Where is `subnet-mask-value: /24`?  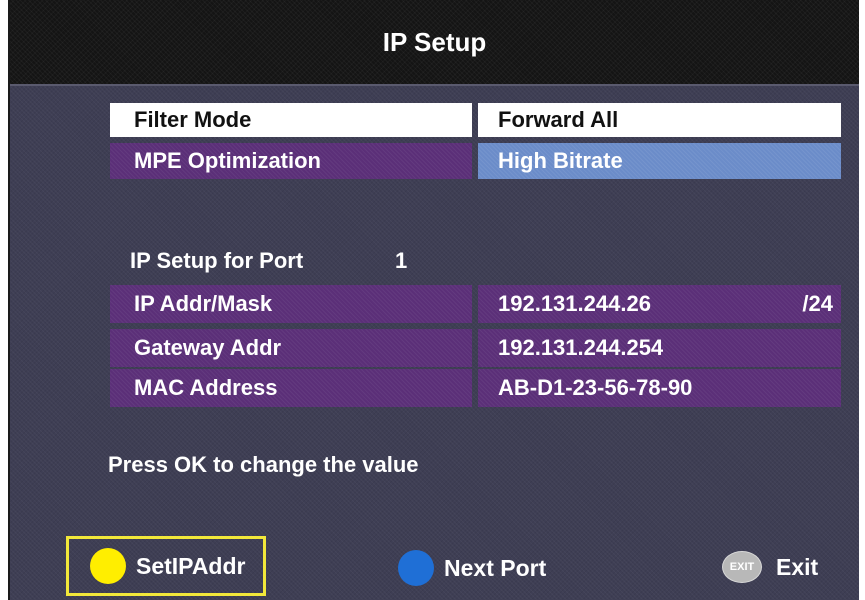
subnet-mask-value: /24 is located at coordinates (817, 303).